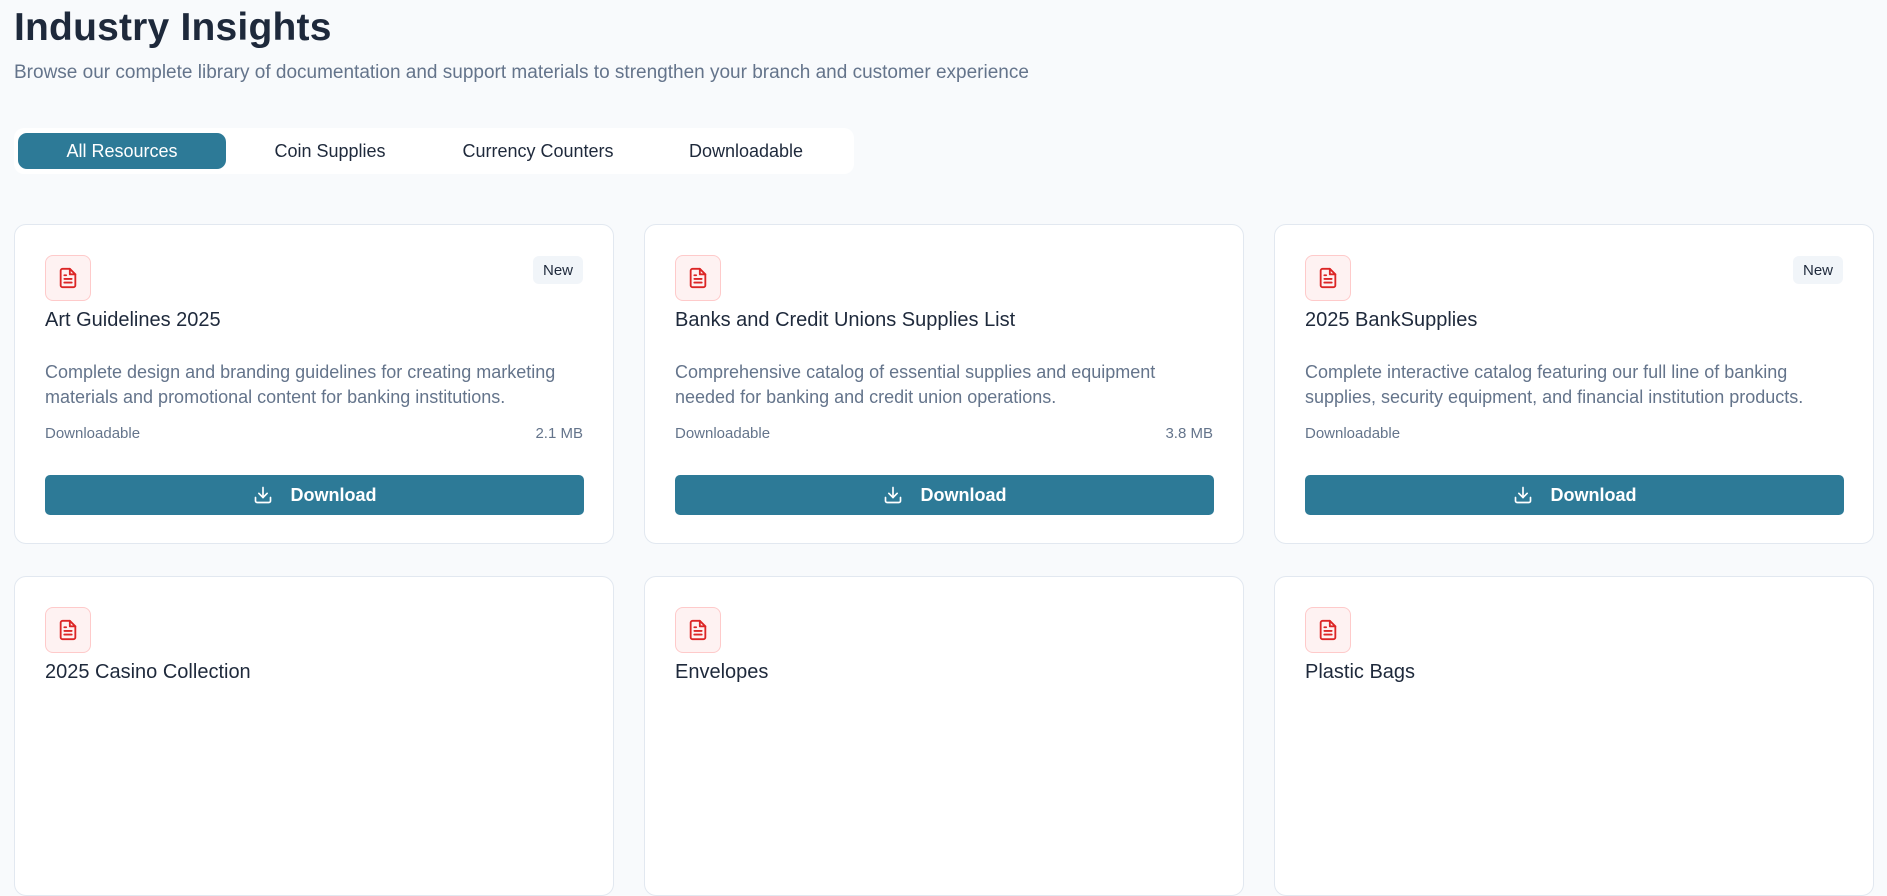  Describe the element at coordinates (173, 27) in the screenshot. I see `page-title: Industry Insights` at that location.